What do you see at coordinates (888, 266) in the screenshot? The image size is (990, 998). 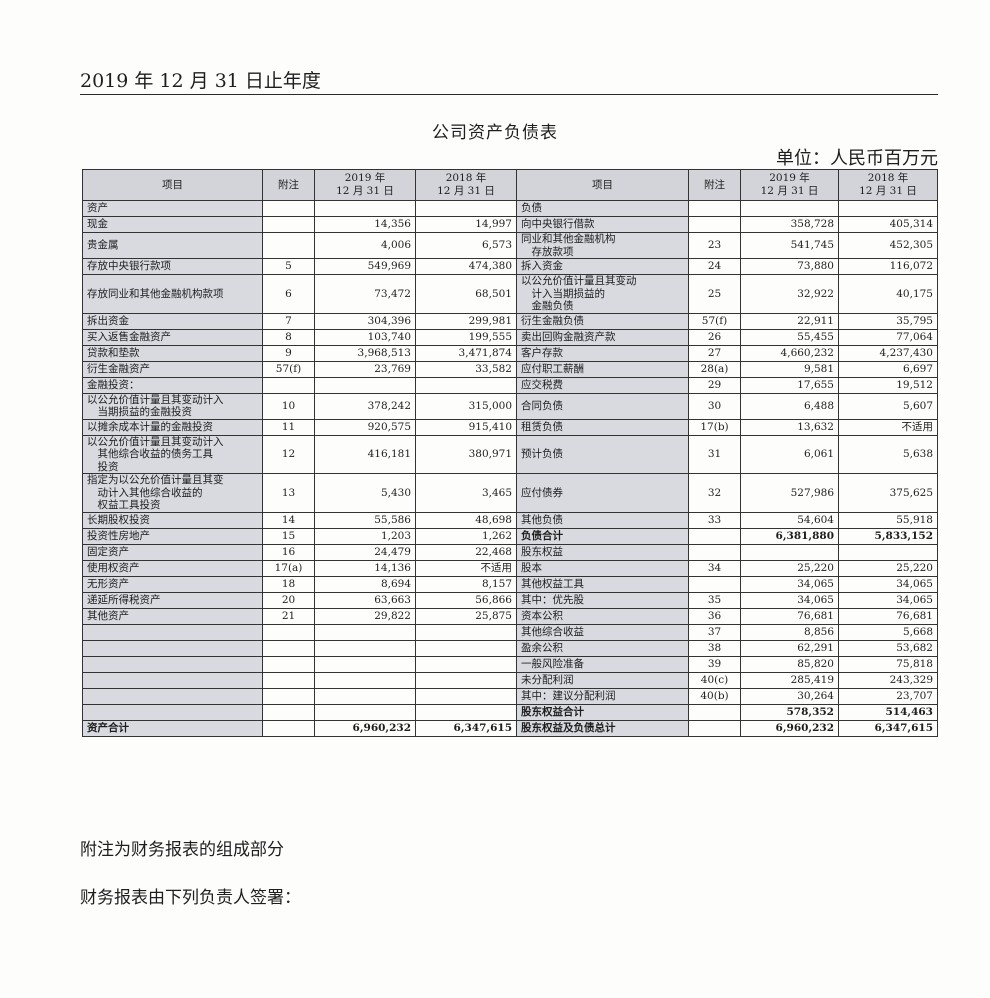 I see `right-2018-cell: 116,072` at bounding box center [888, 266].